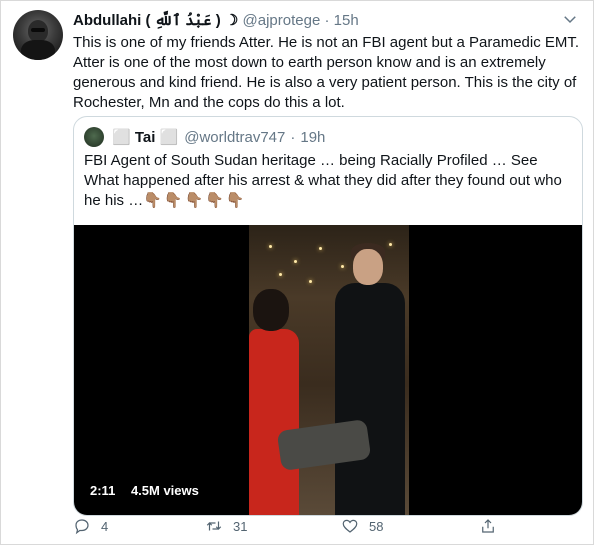 This screenshot has width=594, height=545. Describe the element at coordinates (82, 527) in the screenshot. I see `reply-icon` at that location.